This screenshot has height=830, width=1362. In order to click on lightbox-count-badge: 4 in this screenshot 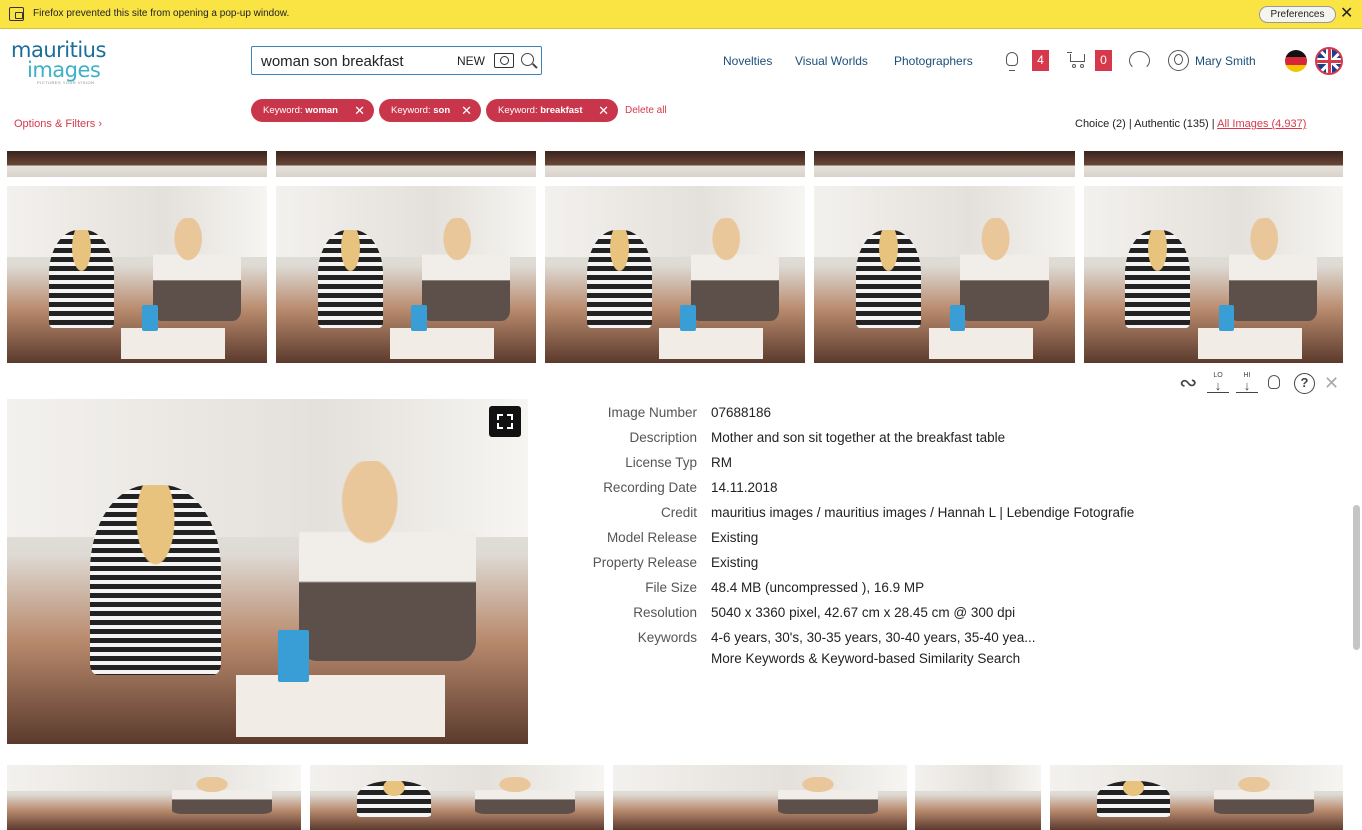, I will do `click(1040, 60)`.